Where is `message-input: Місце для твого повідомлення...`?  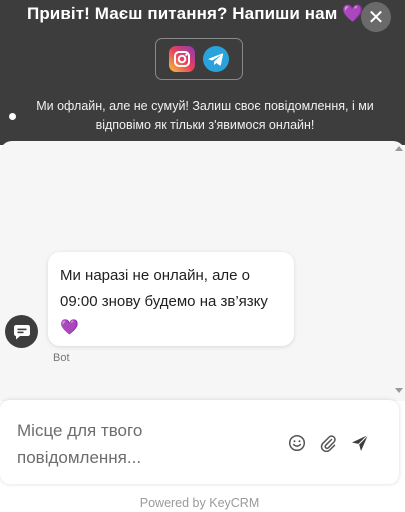
message-input: Місце для твого повідомлення... is located at coordinates (137, 444).